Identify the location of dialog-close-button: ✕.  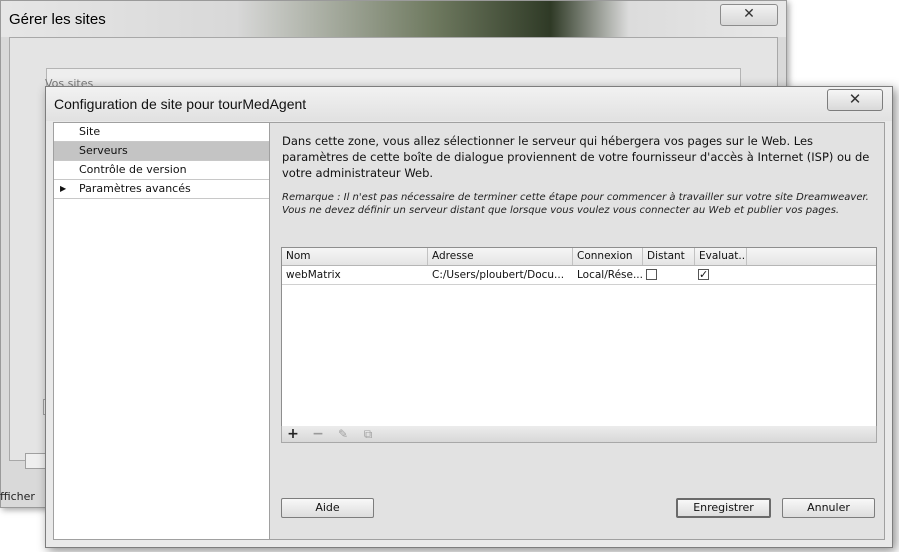
(855, 100).